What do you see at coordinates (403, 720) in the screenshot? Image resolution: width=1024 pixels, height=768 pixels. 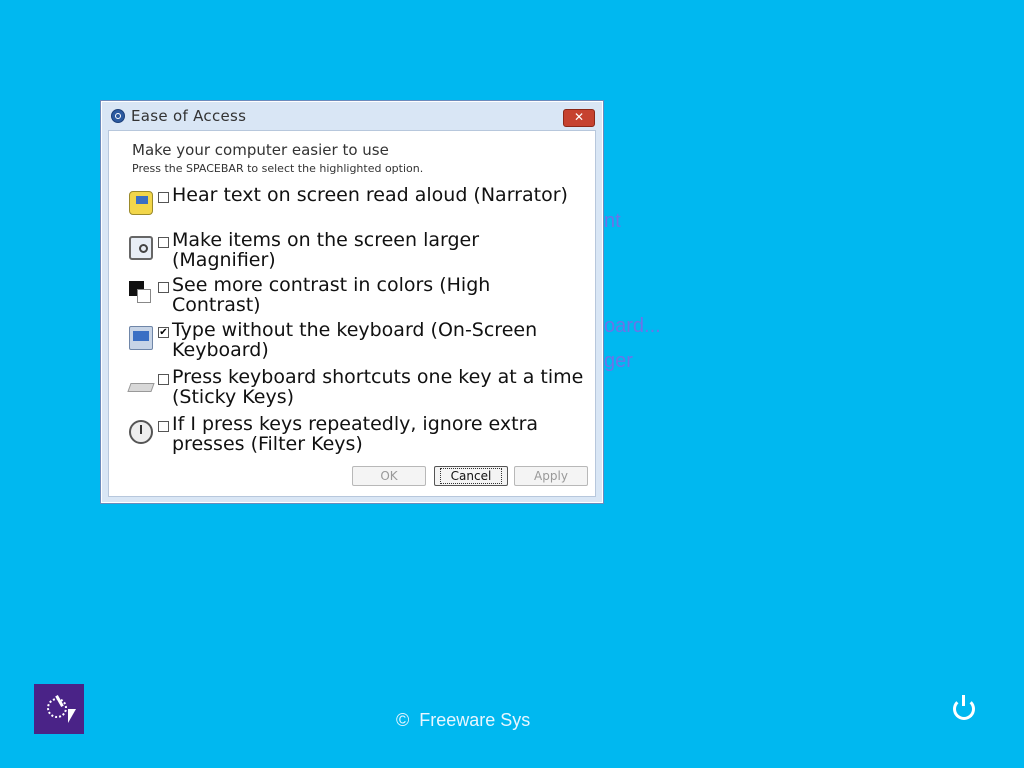 I see `copyright-icon: ©` at bounding box center [403, 720].